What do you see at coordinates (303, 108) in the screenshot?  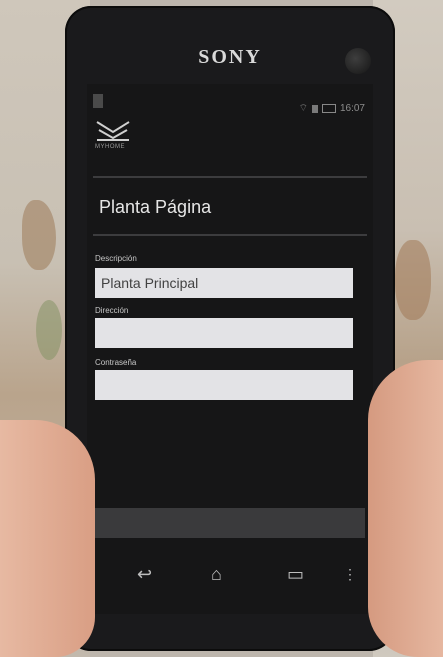 I see `wifi-icon: ⌔` at bounding box center [303, 108].